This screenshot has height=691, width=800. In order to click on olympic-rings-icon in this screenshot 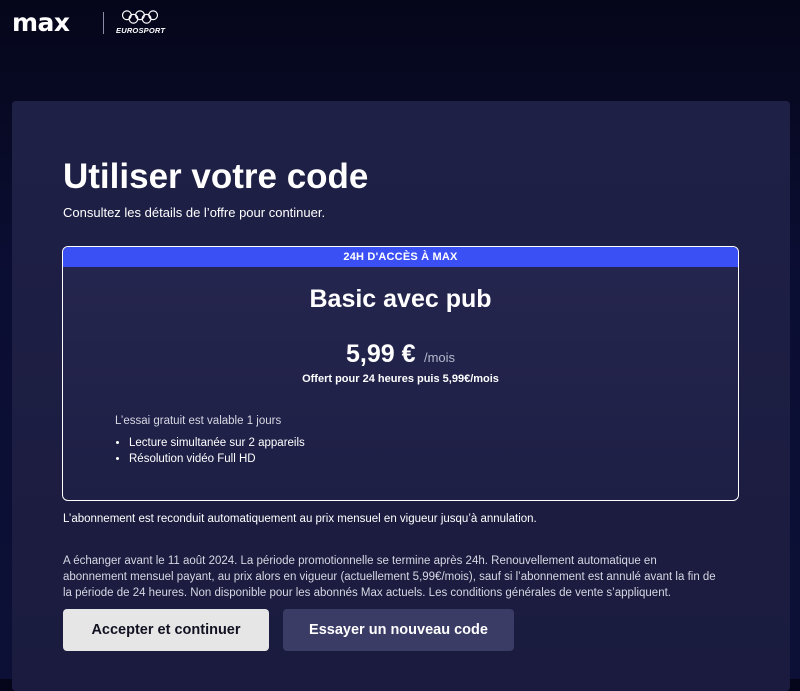, I will do `click(140, 17)`.